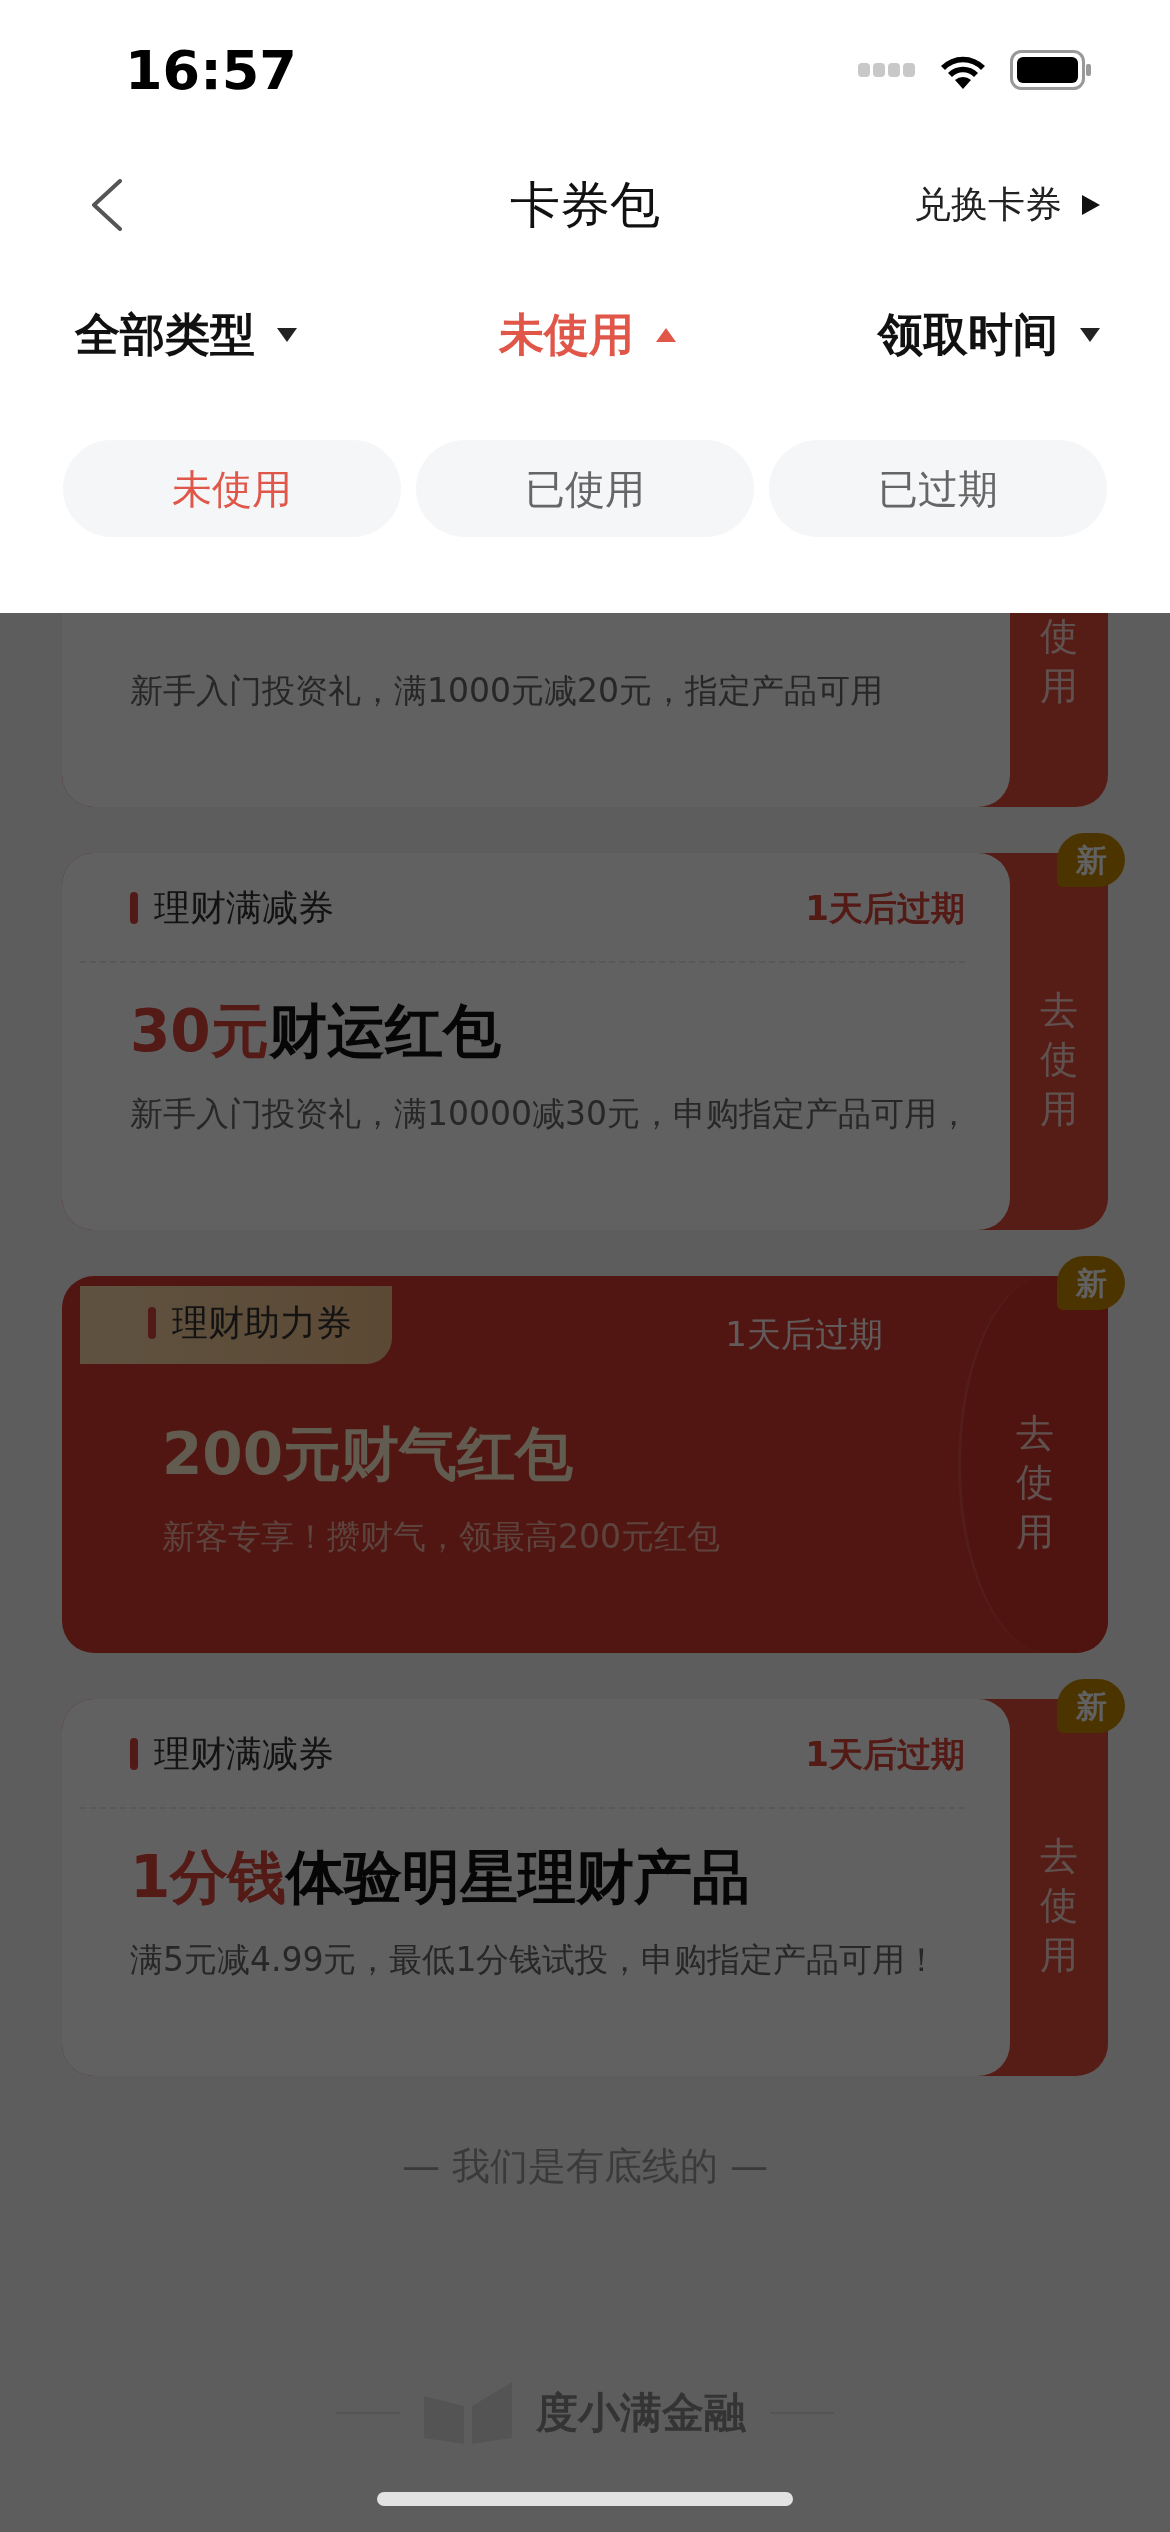 The width and height of the screenshot is (1170, 2532). I want to click on coupon-title: 30元财运红包, so click(316, 1031).